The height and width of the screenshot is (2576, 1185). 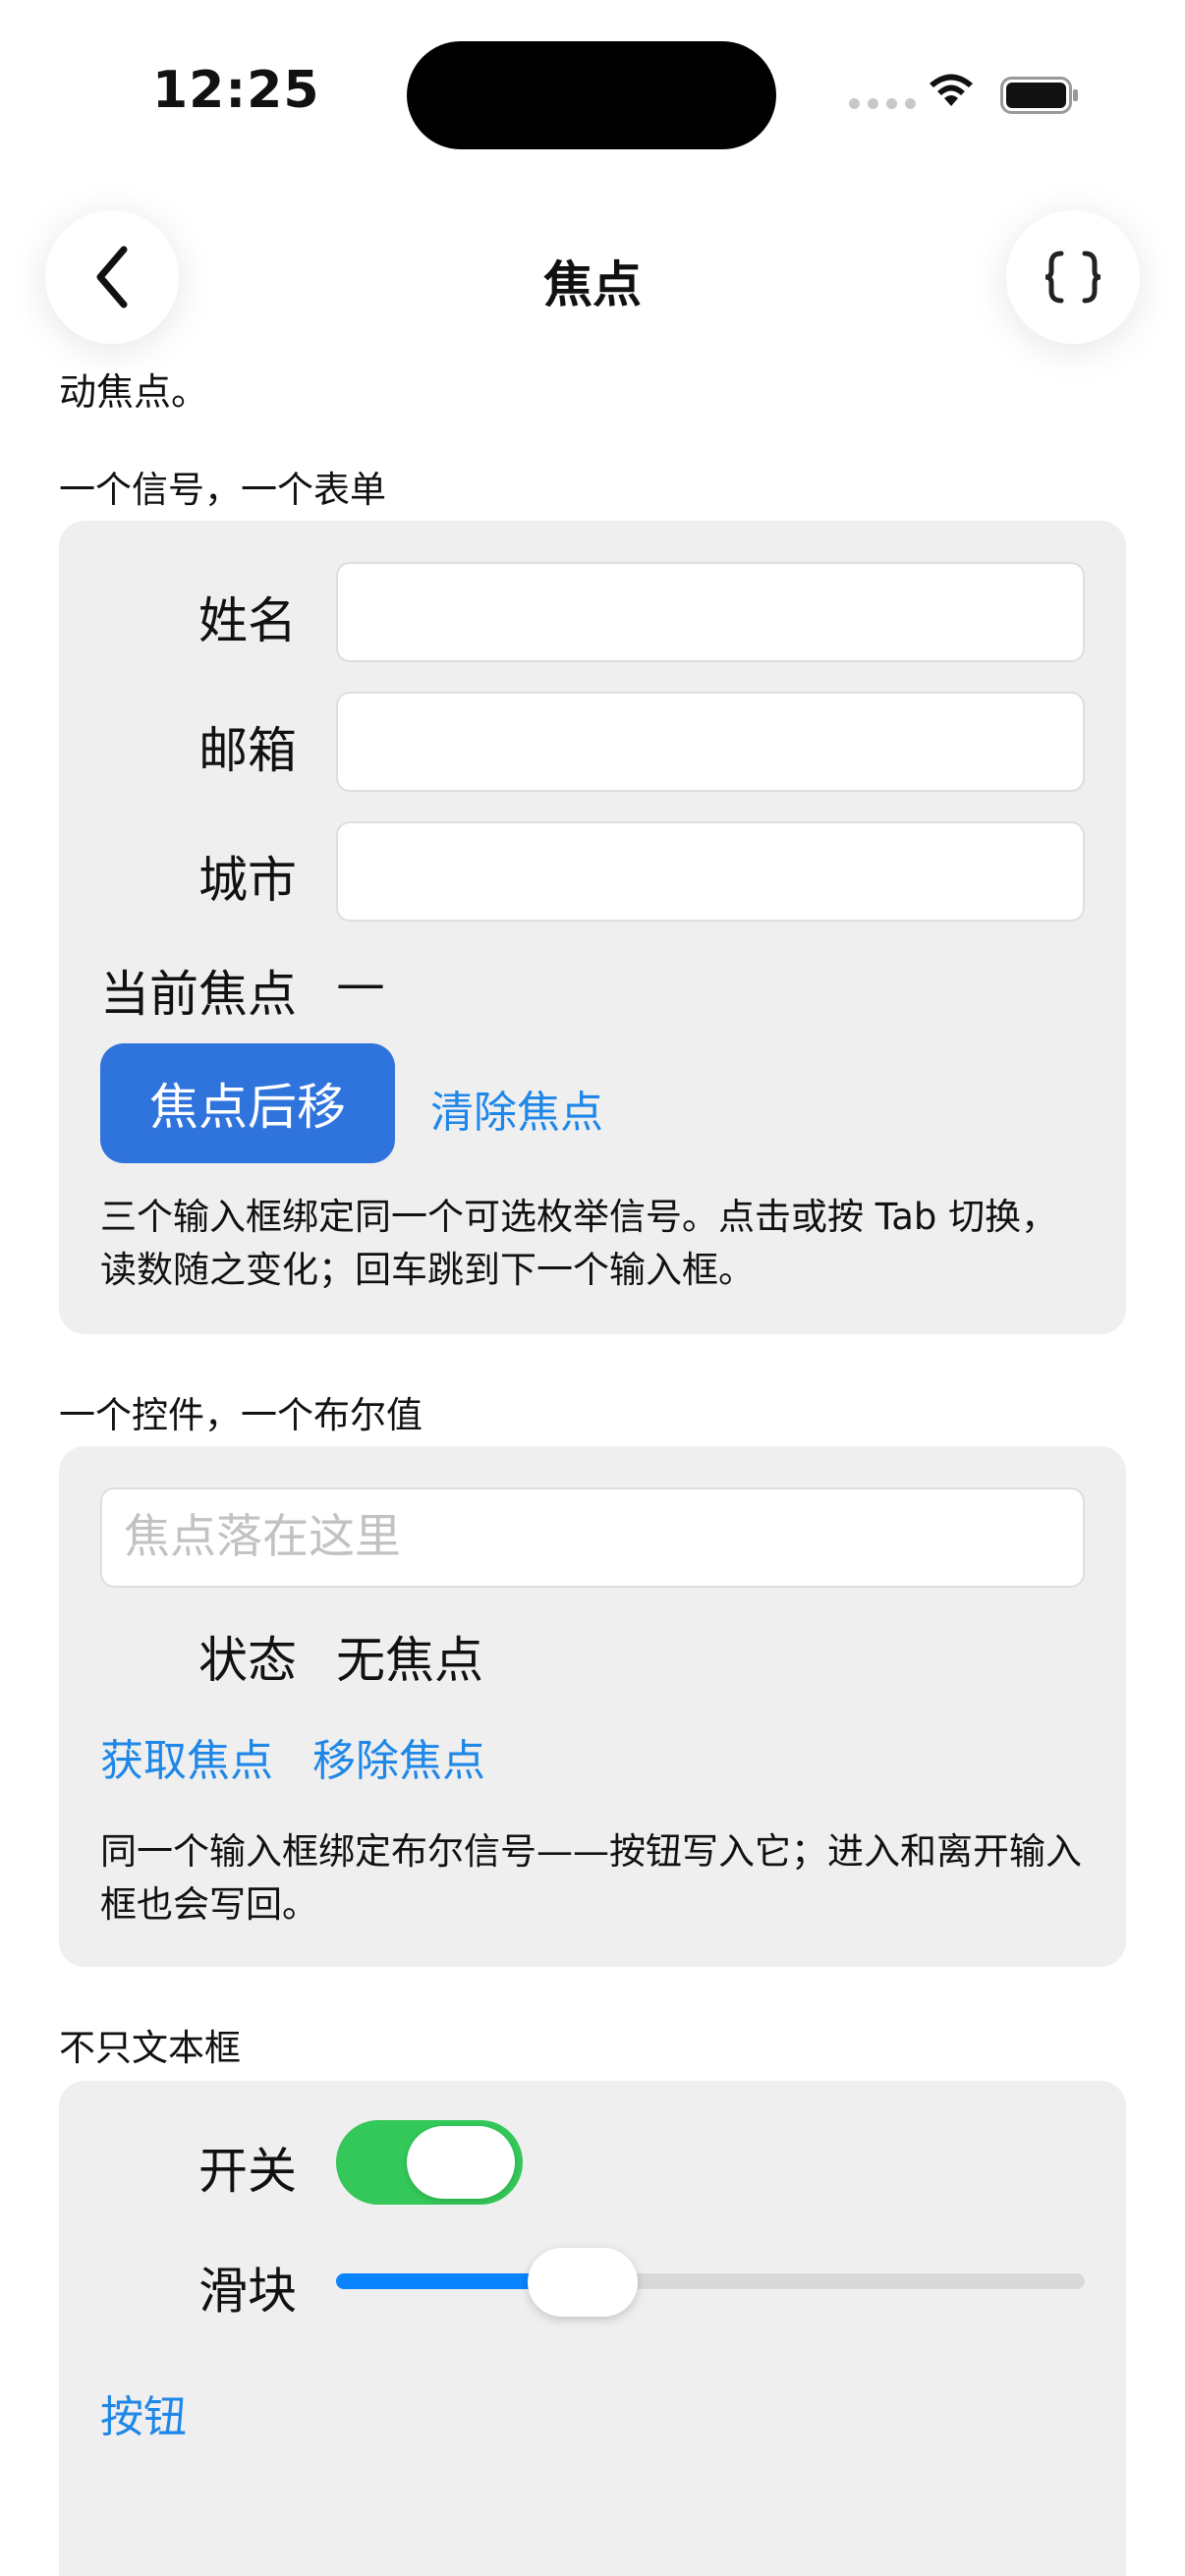 What do you see at coordinates (711, 742) in the screenshot?
I see `email-field` at bounding box center [711, 742].